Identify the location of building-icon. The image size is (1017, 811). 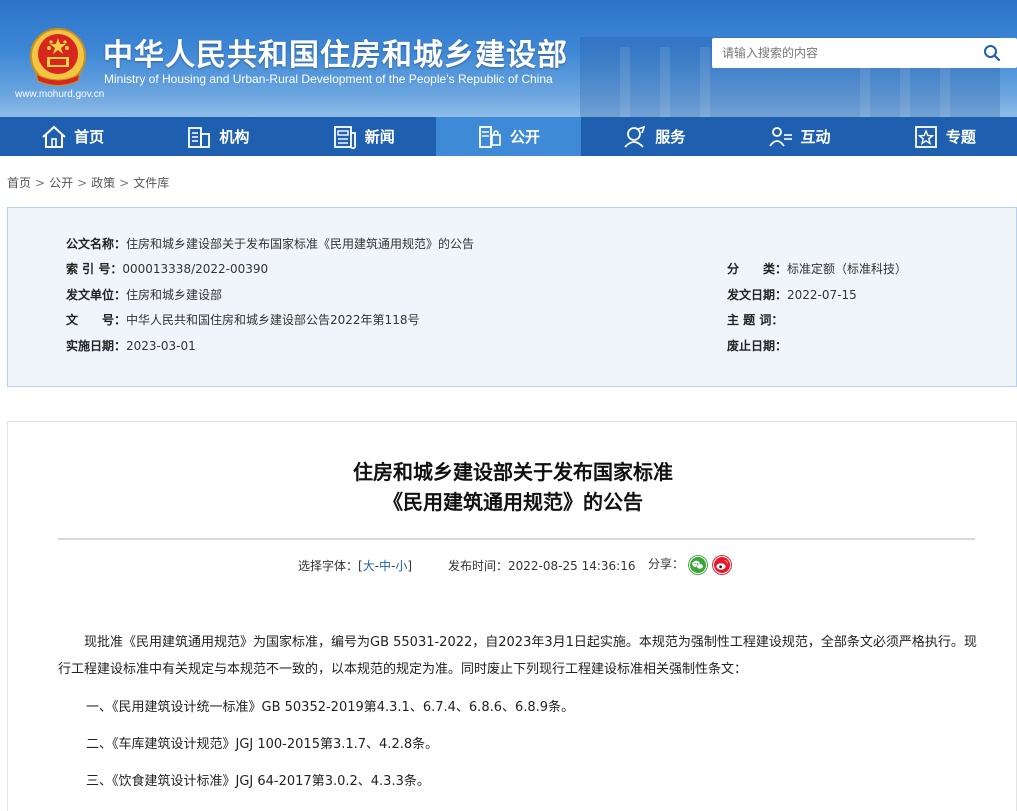
(199, 137).